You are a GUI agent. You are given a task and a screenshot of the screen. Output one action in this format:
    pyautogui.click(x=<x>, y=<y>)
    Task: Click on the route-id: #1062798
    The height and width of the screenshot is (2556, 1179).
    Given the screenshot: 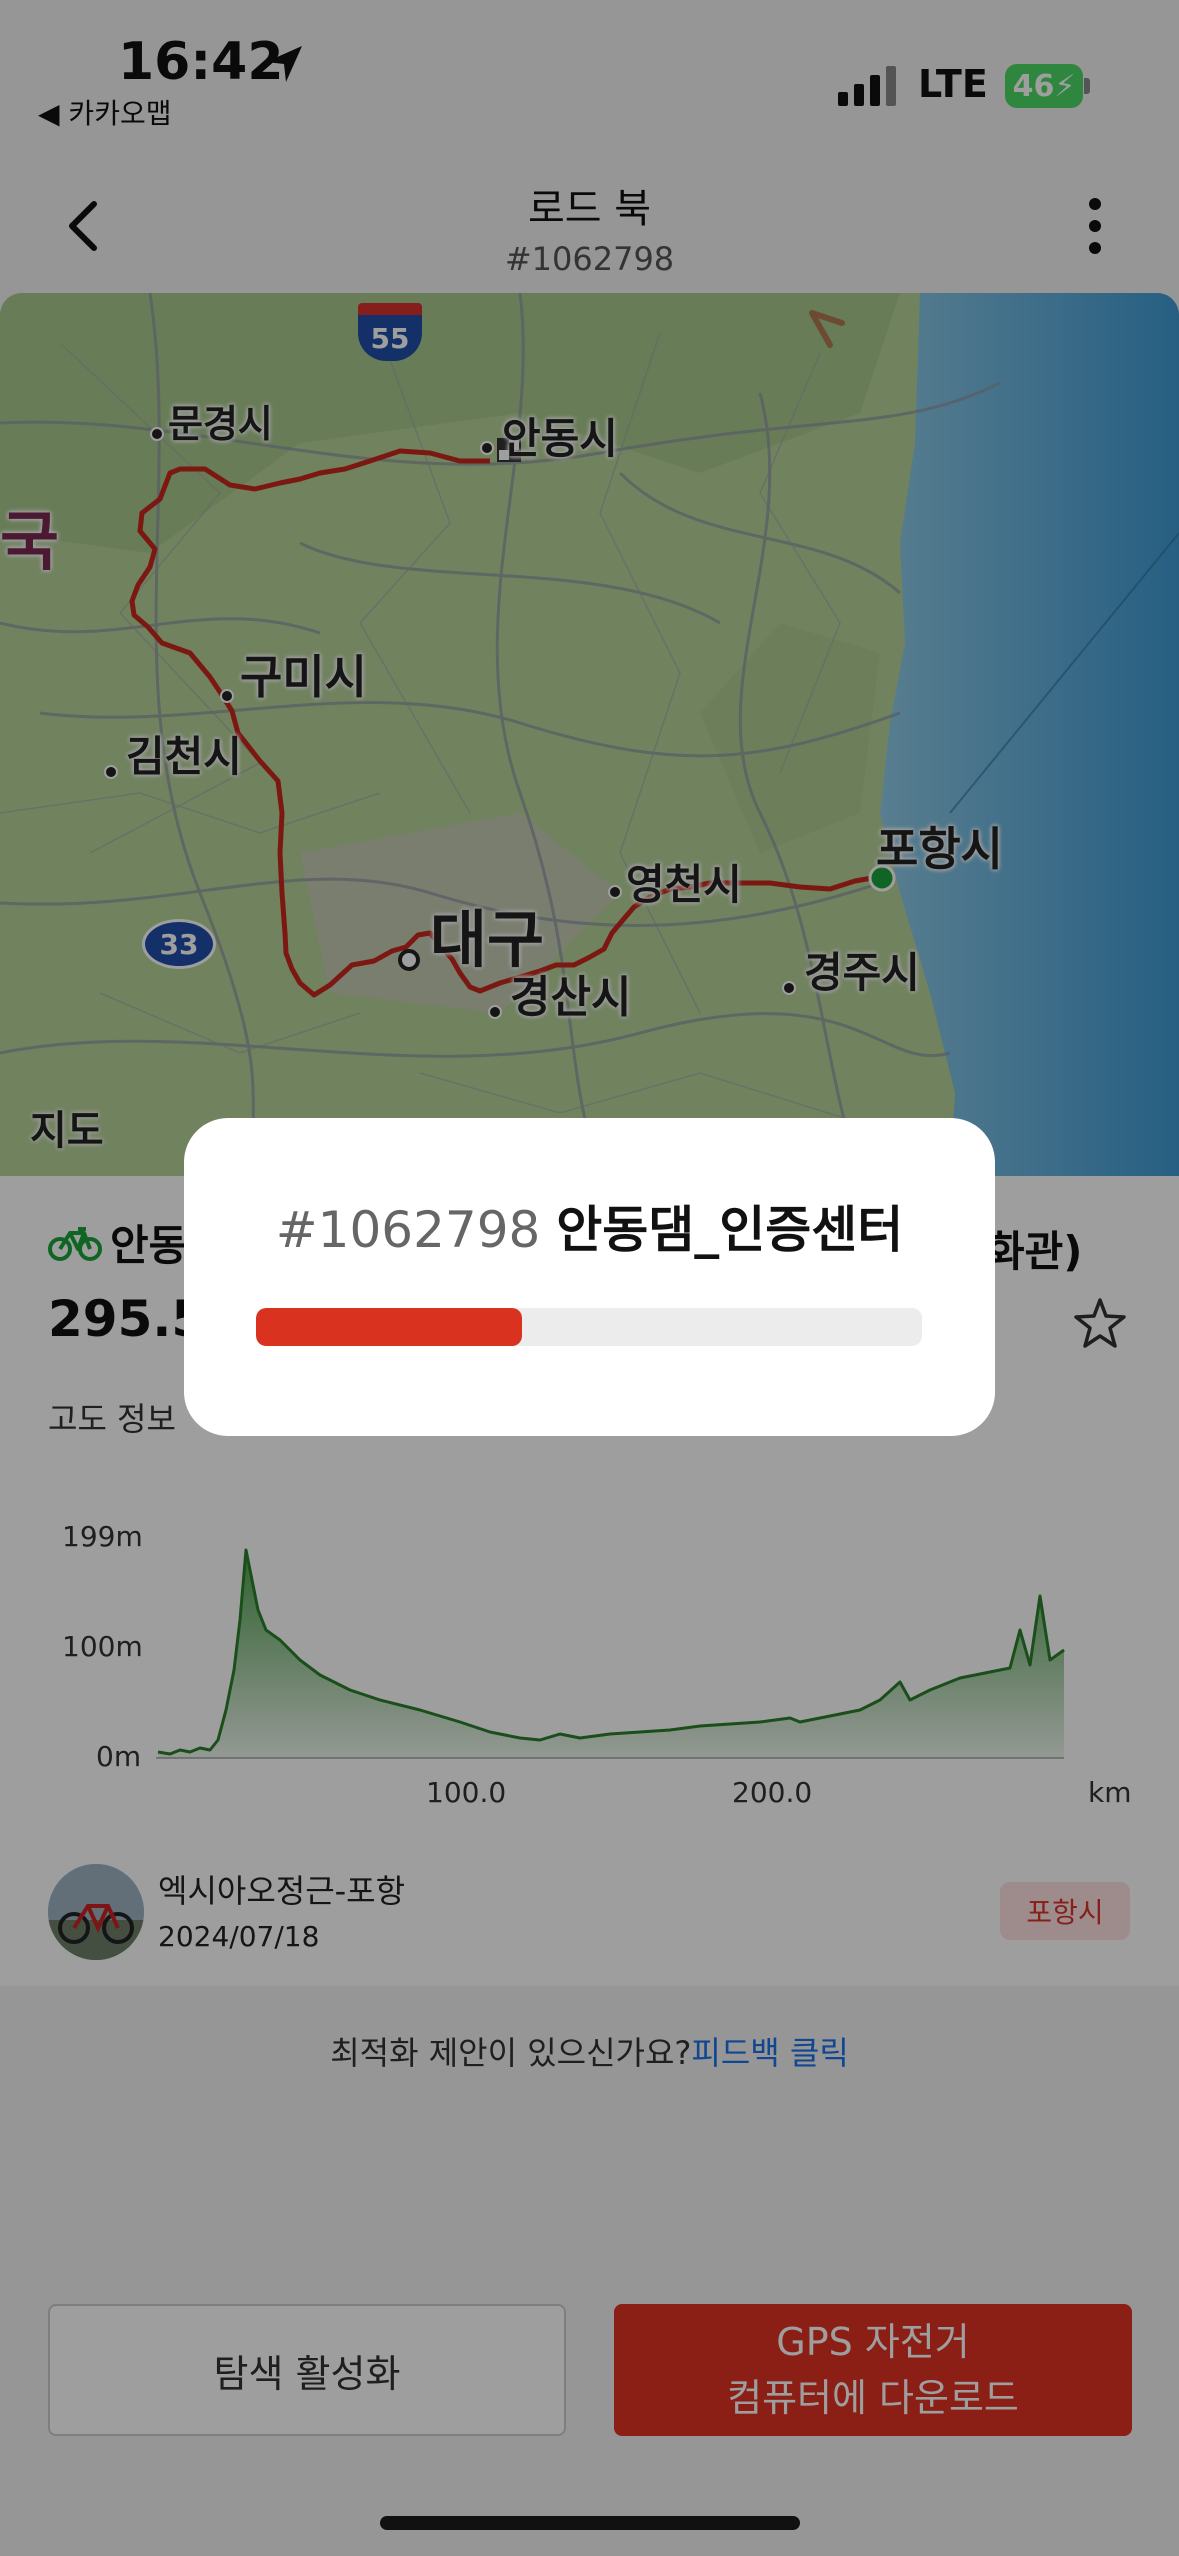 What is the action you would take?
    pyautogui.click(x=408, y=1230)
    